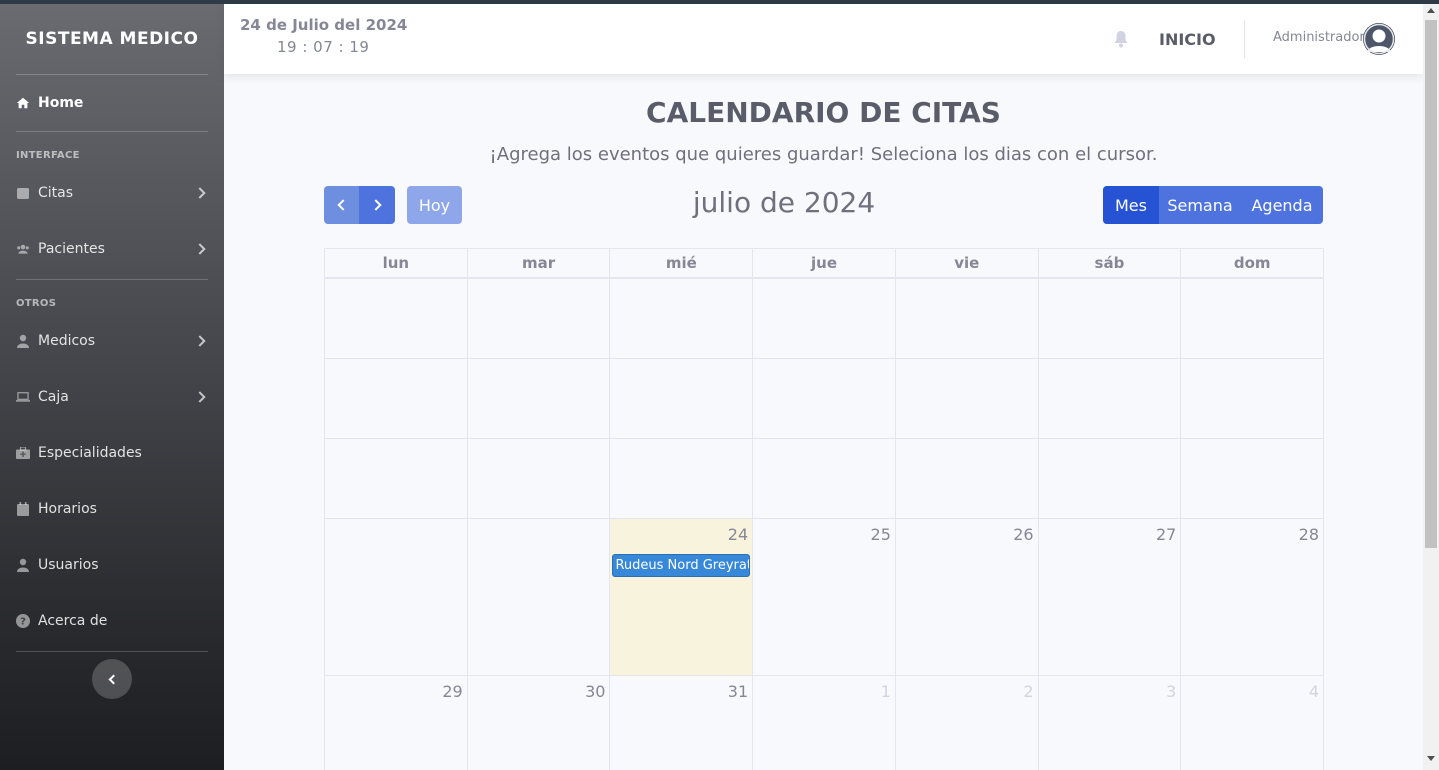 This screenshot has width=1439, height=770. Describe the element at coordinates (1028, 691) in the screenshot. I see `day-number: 2` at that location.